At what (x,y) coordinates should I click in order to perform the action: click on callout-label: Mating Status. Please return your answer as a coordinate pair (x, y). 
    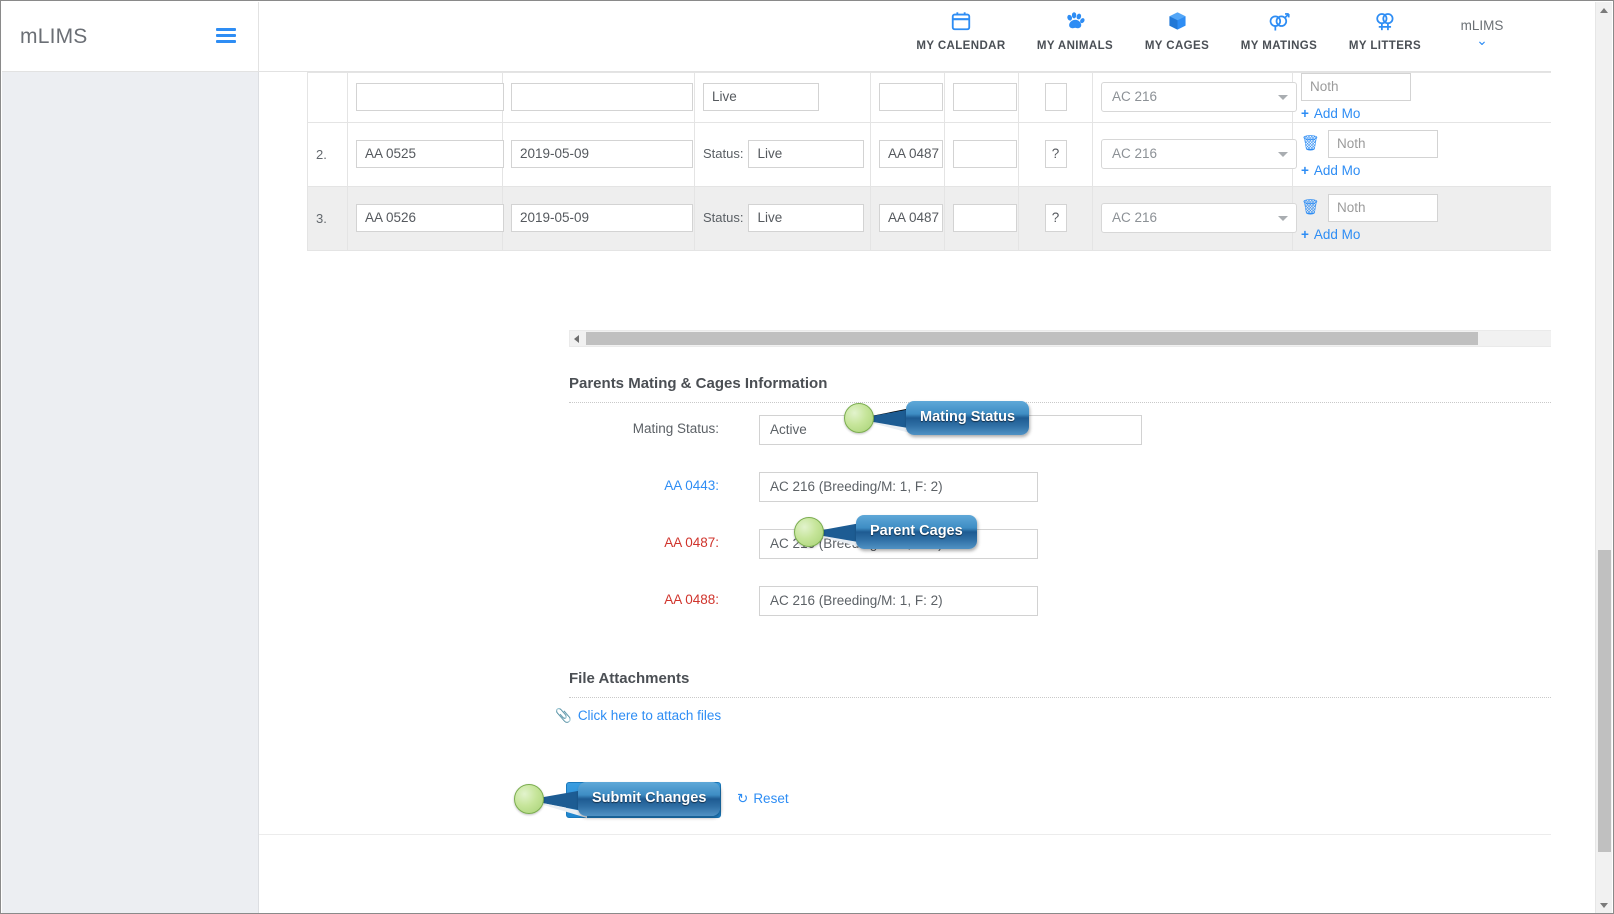
    Looking at the image, I should click on (968, 418).